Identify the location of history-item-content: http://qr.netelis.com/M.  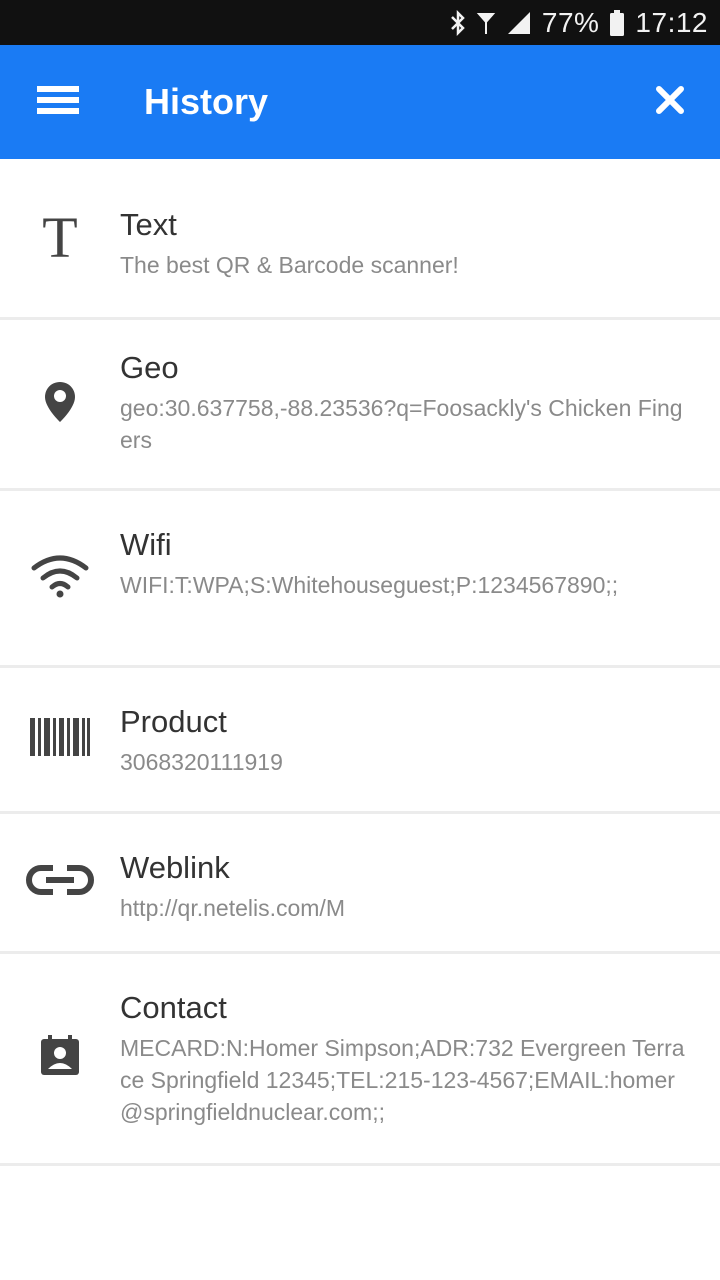
(232, 908).